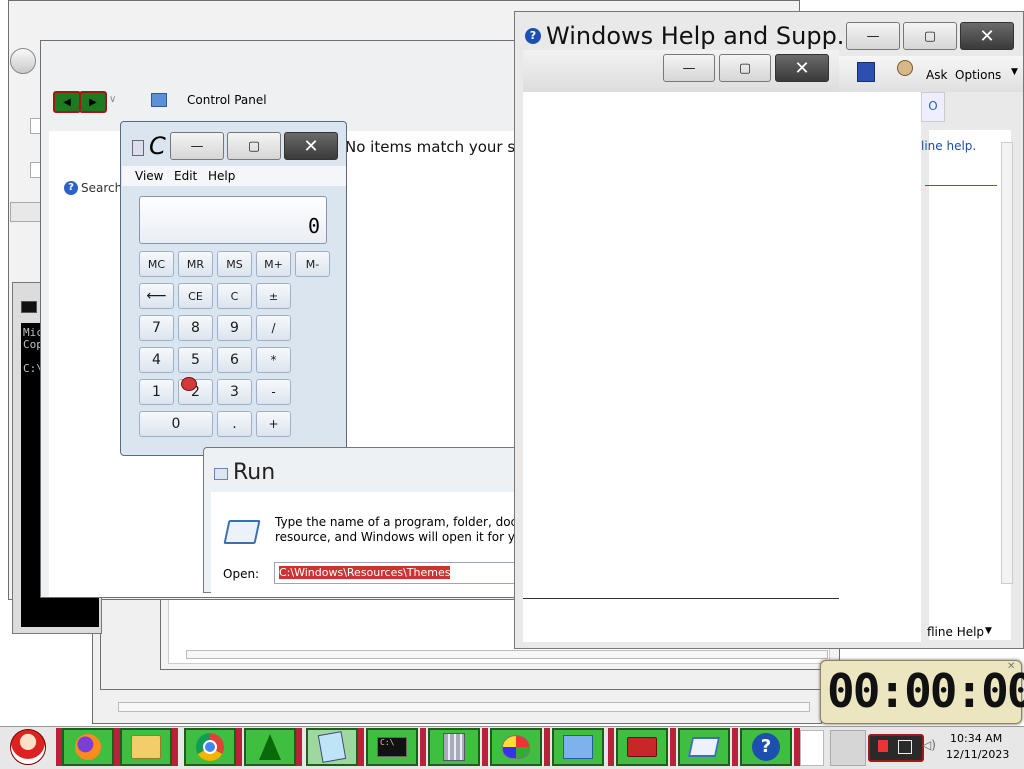 This screenshot has height=769, width=1024. What do you see at coordinates (273, 328) in the screenshot?
I see `divide-button: /` at bounding box center [273, 328].